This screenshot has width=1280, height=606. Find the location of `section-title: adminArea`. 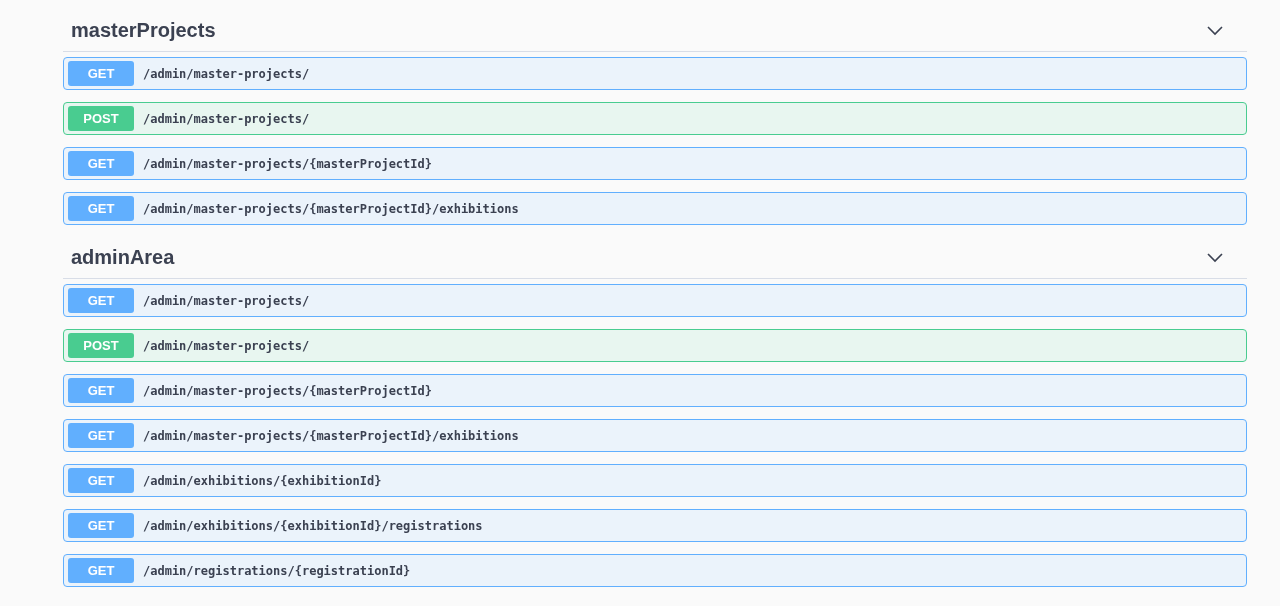

section-title: adminArea is located at coordinates (123, 257).